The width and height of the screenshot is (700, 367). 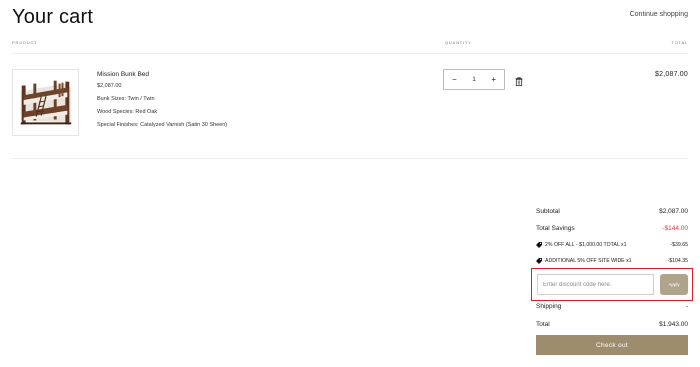 What do you see at coordinates (549, 306) in the screenshot?
I see `shipping-label: Shipping` at bounding box center [549, 306].